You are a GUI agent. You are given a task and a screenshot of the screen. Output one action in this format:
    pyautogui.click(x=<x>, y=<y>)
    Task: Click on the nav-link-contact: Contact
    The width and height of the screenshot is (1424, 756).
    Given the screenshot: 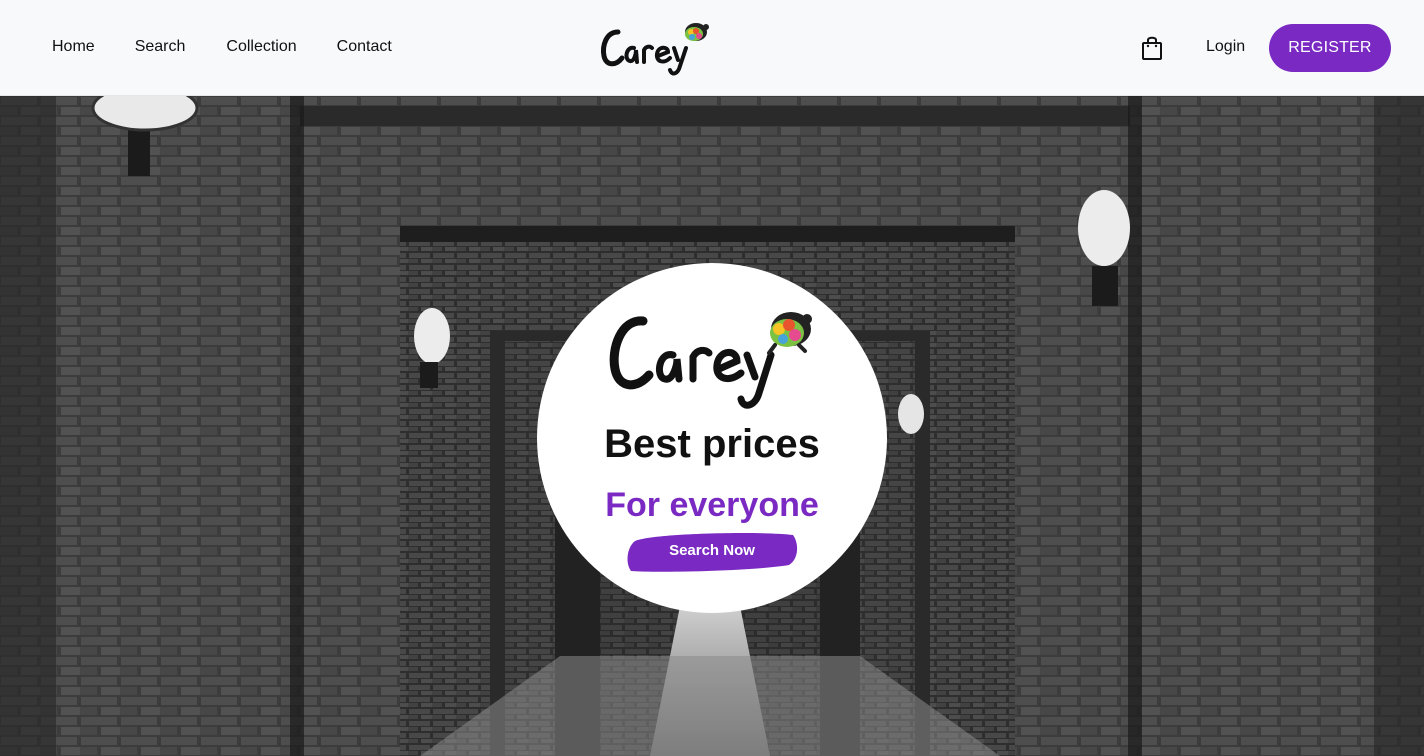 What is the action you would take?
    pyautogui.click(x=364, y=47)
    